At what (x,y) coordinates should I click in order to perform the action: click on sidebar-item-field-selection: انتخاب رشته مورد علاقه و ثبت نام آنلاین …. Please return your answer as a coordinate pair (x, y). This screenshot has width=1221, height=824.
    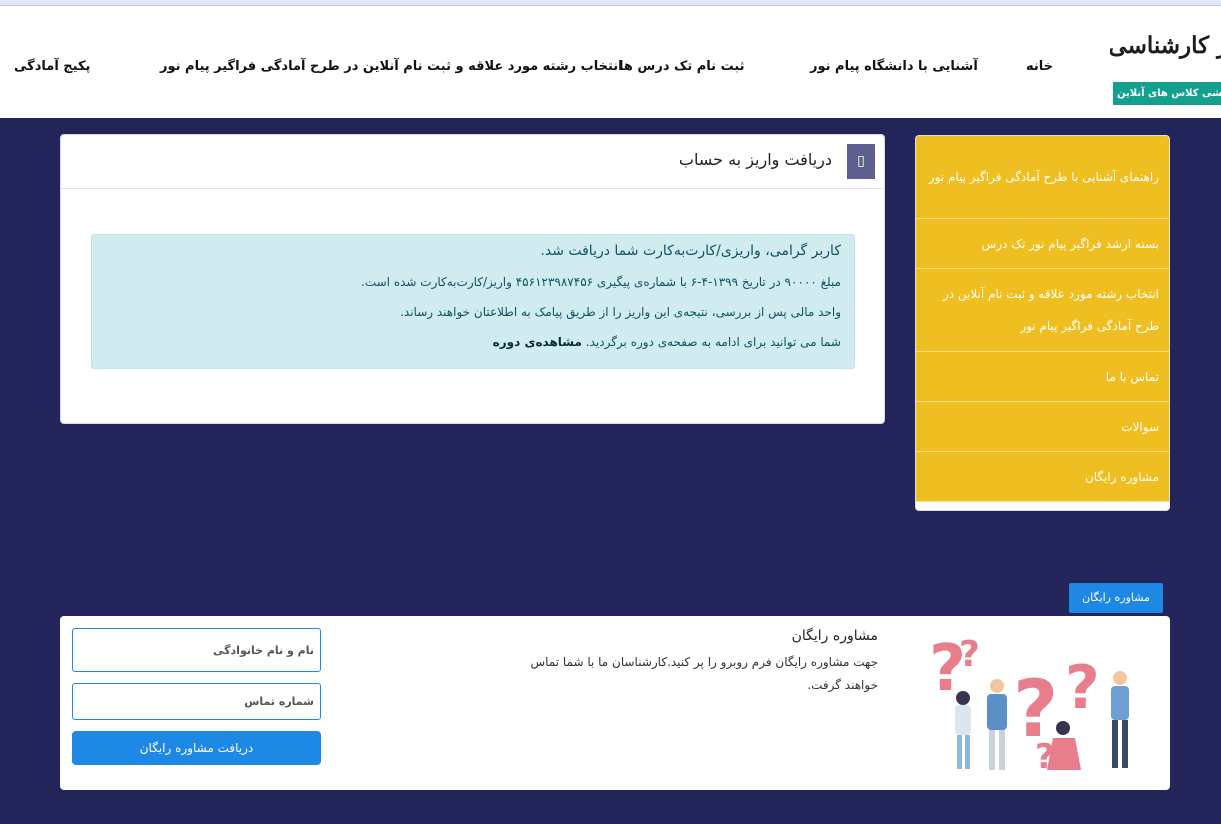
    Looking at the image, I should click on (1042, 310).